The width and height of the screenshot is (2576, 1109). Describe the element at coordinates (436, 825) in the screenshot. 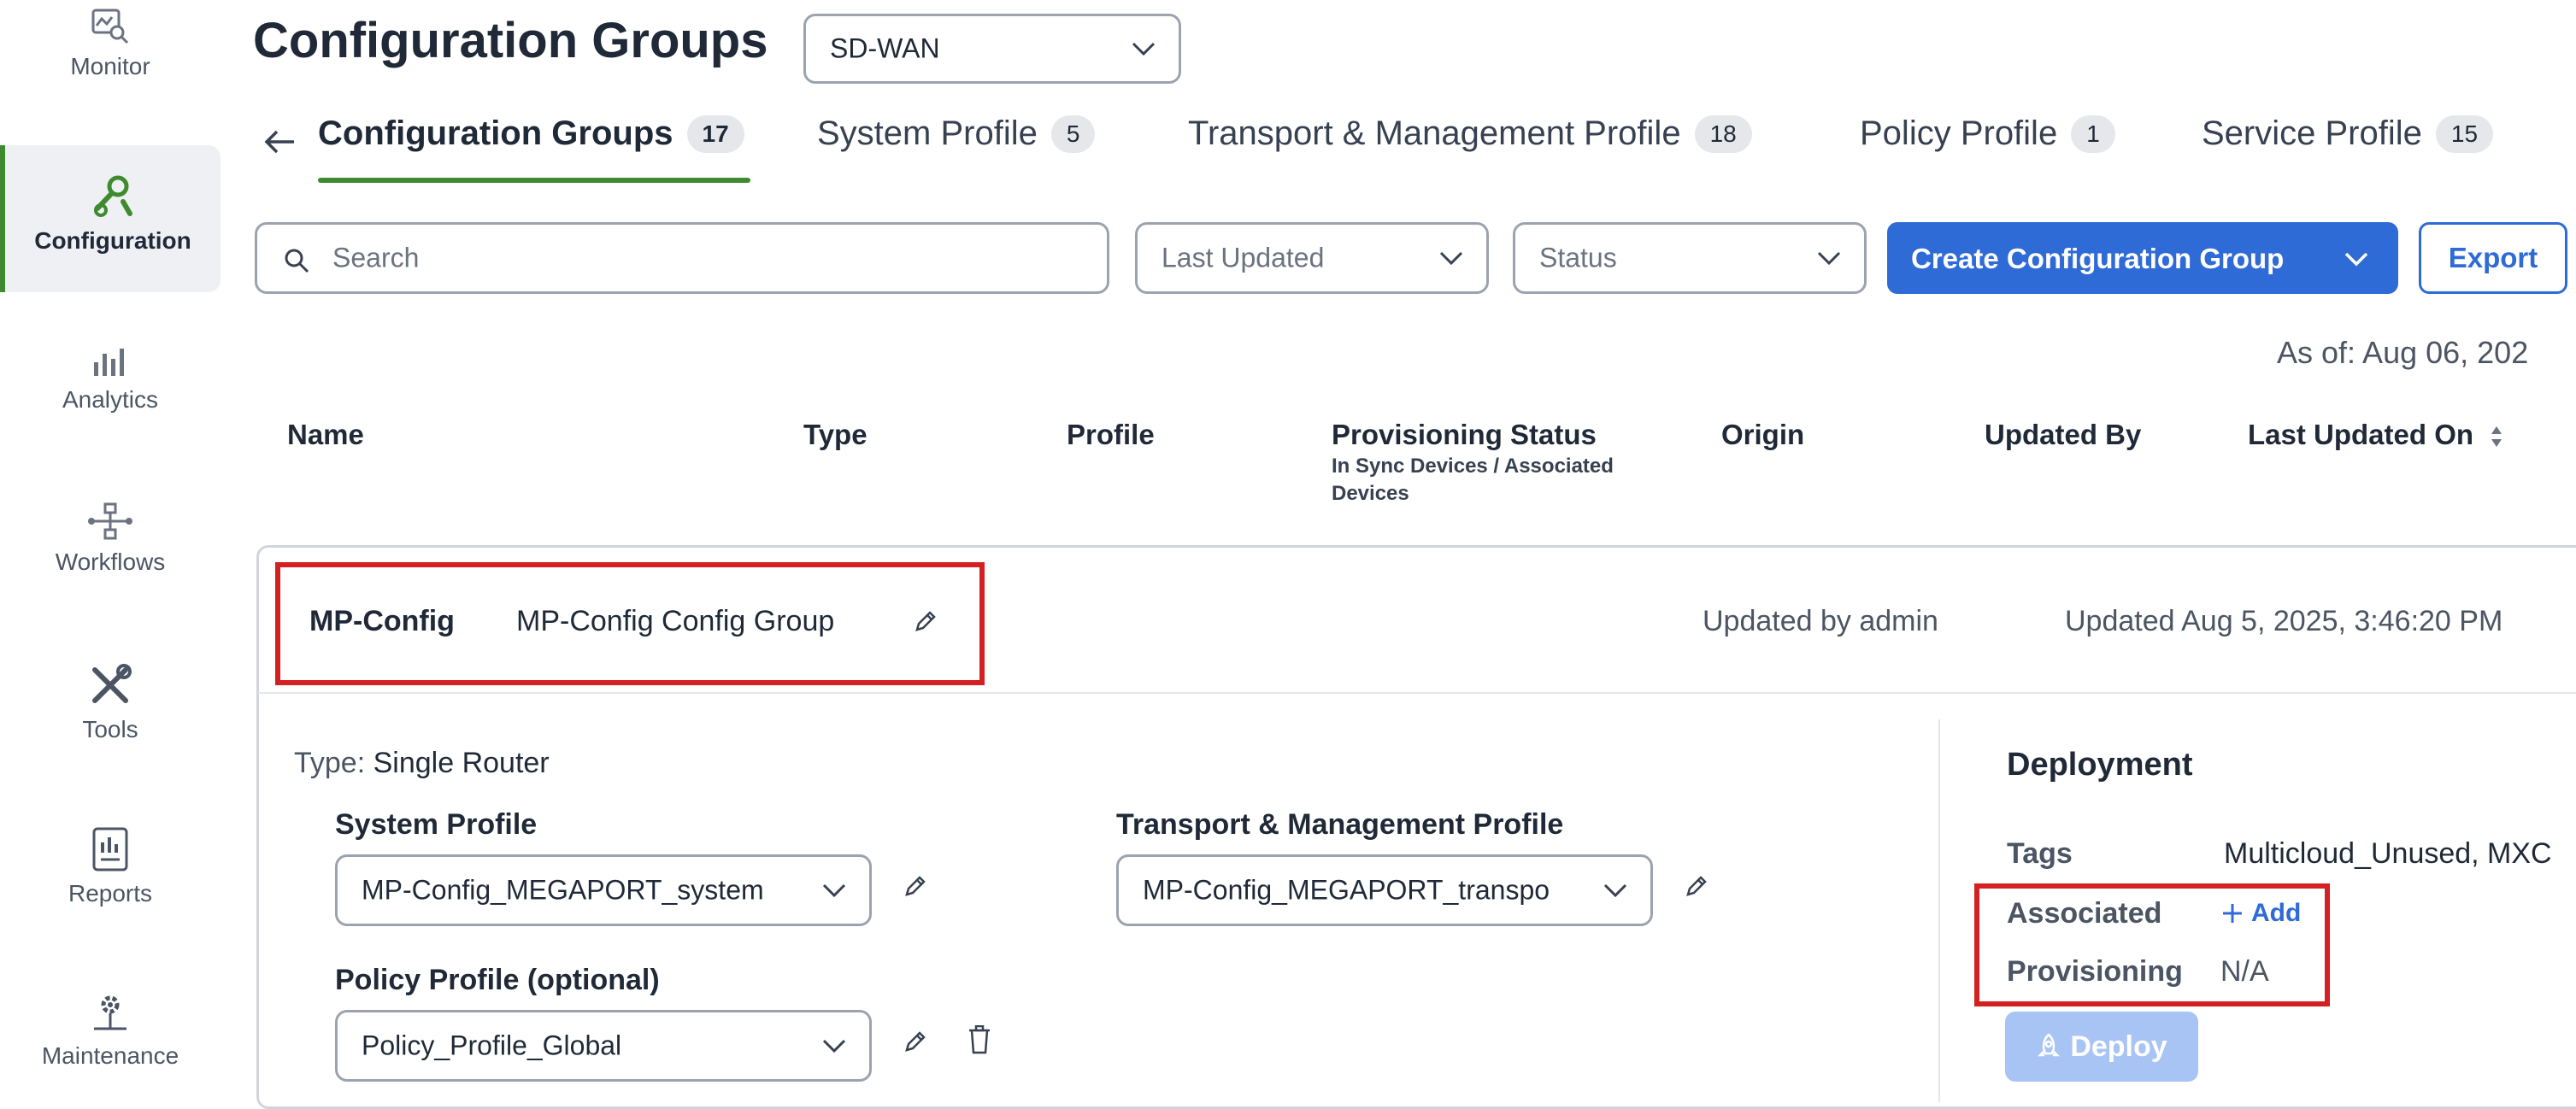

I see `system-profile-label: System Profile` at that location.